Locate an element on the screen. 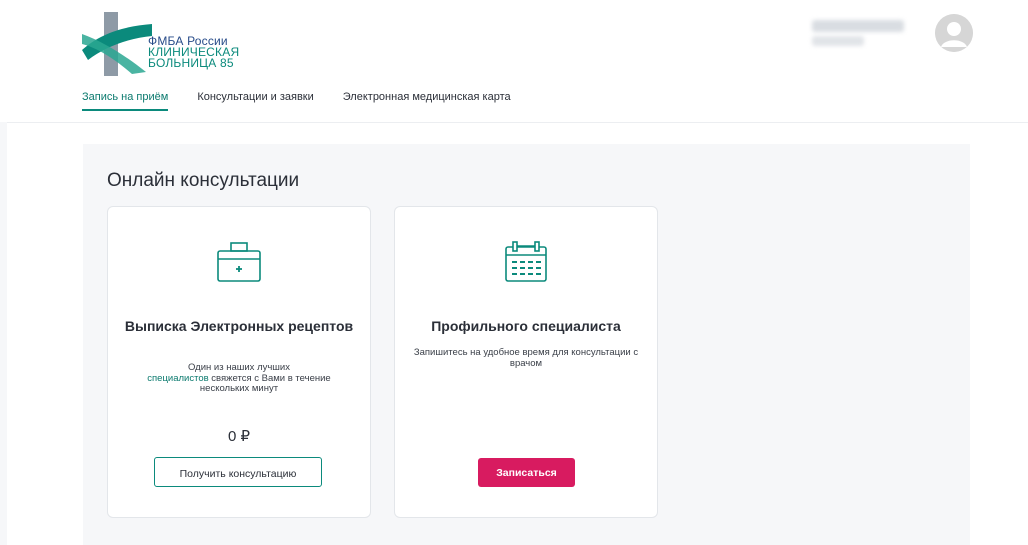  user-avatar-icon is located at coordinates (954, 33).